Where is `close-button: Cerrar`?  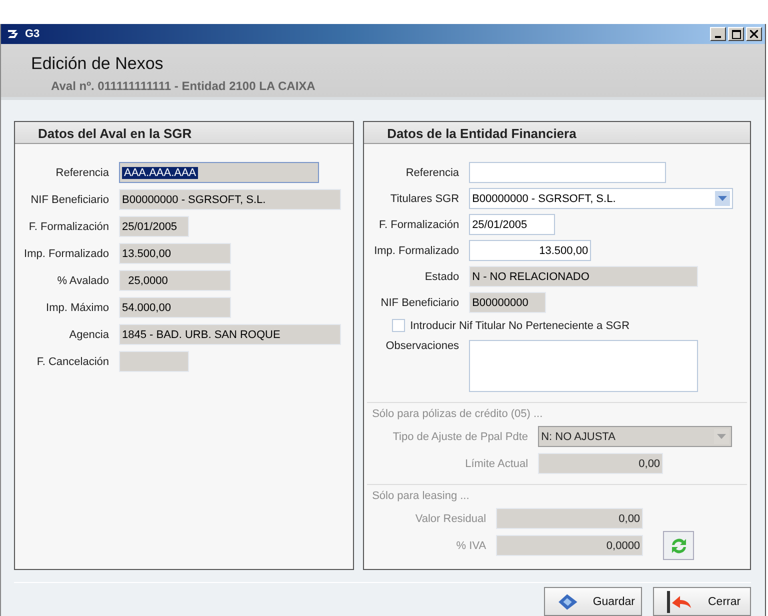
close-button: Cerrar is located at coordinates (702, 601).